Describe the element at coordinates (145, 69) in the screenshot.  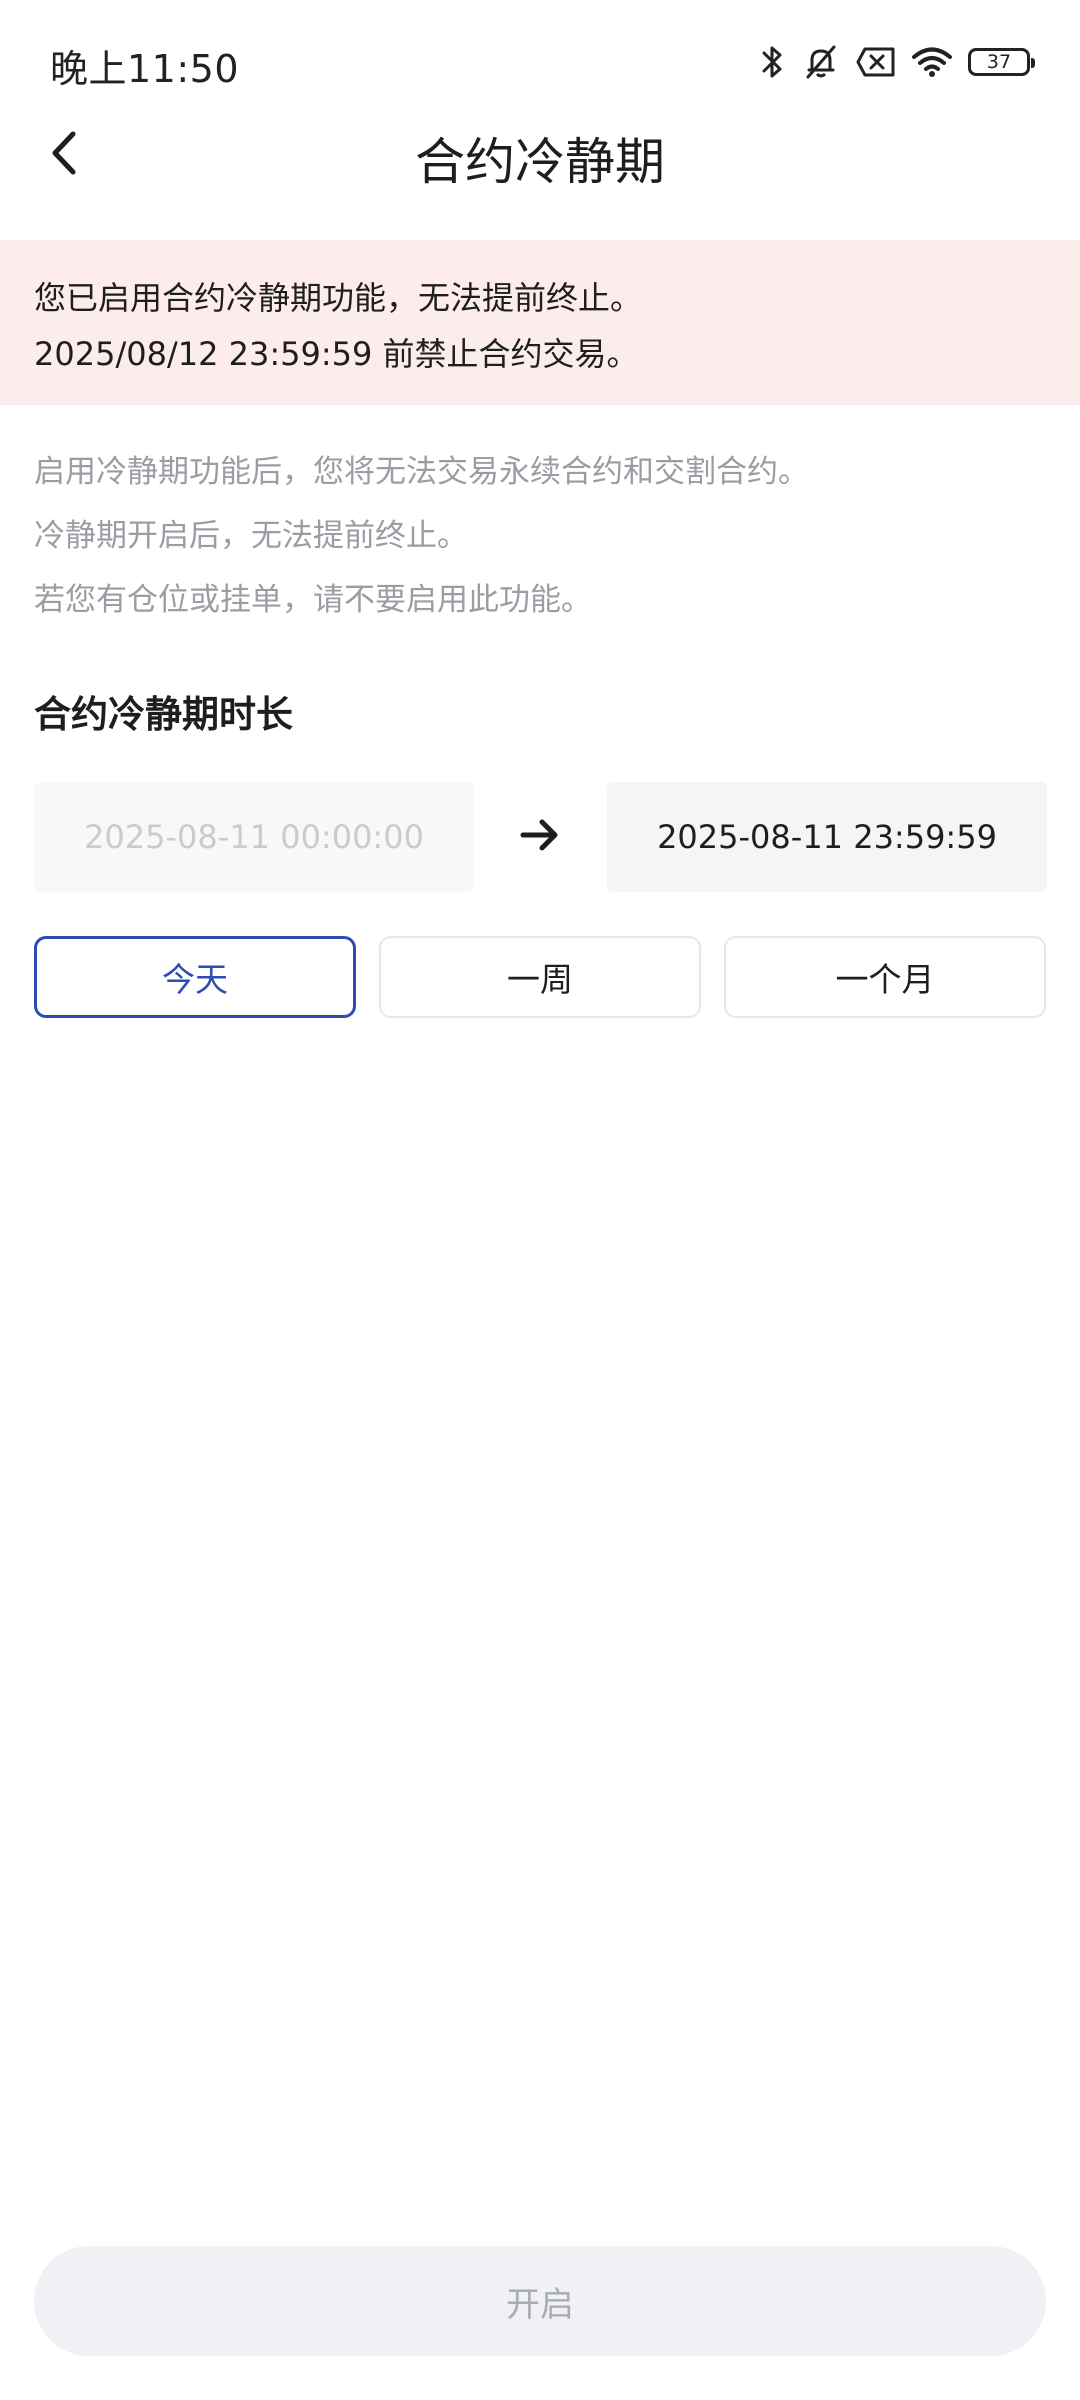
I see `status-time: 晚上11:50` at that location.